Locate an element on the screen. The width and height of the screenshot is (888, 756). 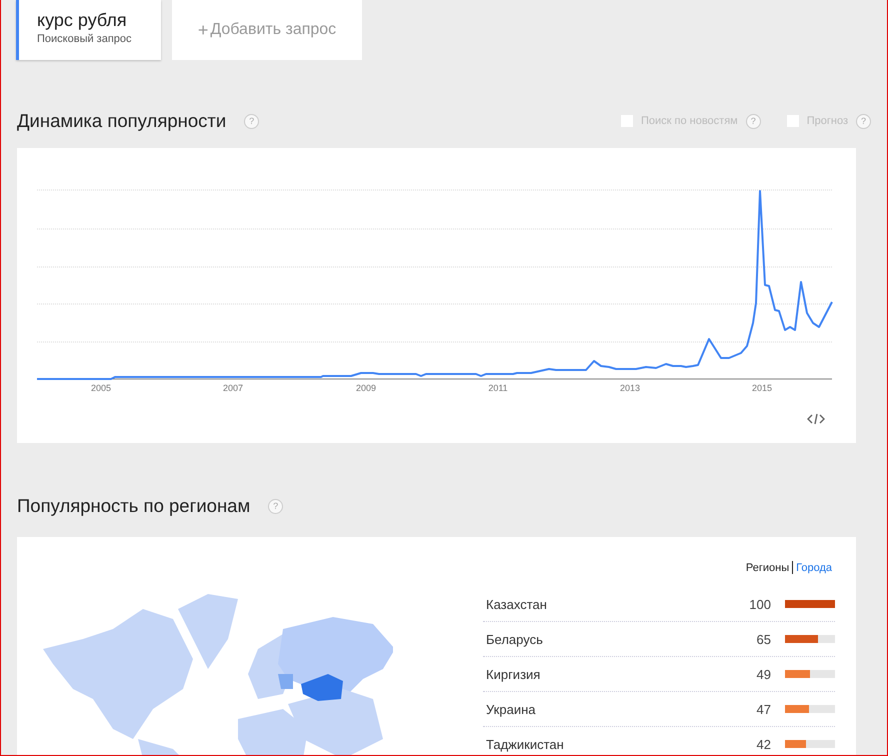
region-value: 65 is located at coordinates (763, 639).